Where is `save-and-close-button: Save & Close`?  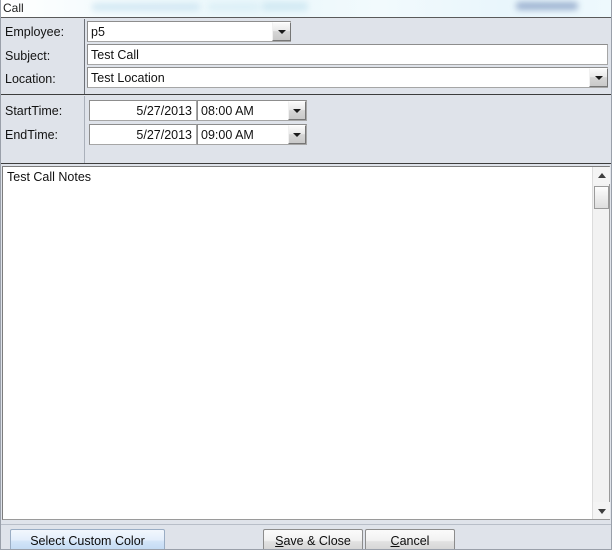
save-and-close-button: Save & Close is located at coordinates (313, 539).